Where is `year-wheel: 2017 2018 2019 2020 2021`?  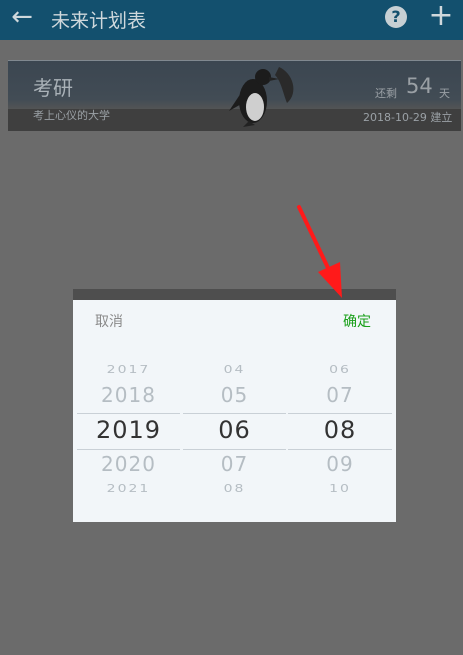 year-wheel: 2017 2018 2019 2020 2021 is located at coordinates (128, 425).